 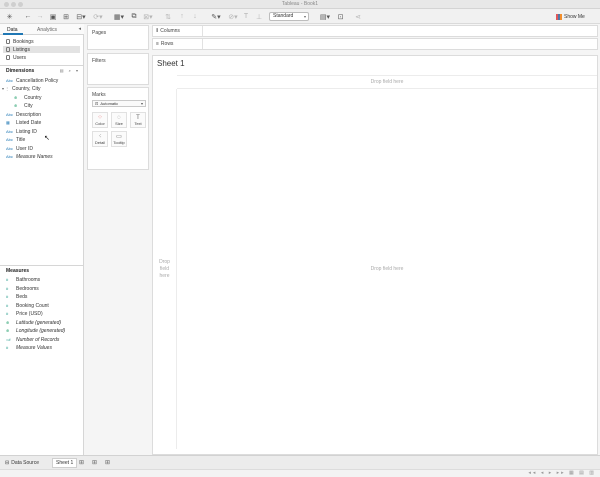 What do you see at coordinates (195, 16) in the screenshot?
I see `sort-descending-icon: ↓` at bounding box center [195, 16].